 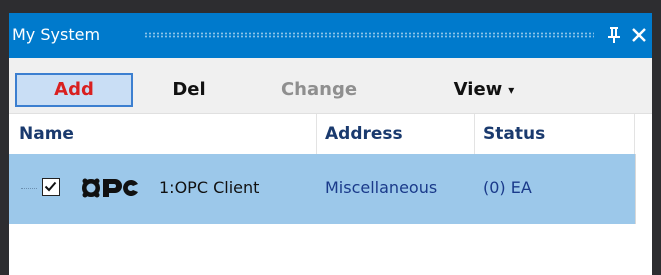 I want to click on window-frame-right, so click(x=656, y=137).